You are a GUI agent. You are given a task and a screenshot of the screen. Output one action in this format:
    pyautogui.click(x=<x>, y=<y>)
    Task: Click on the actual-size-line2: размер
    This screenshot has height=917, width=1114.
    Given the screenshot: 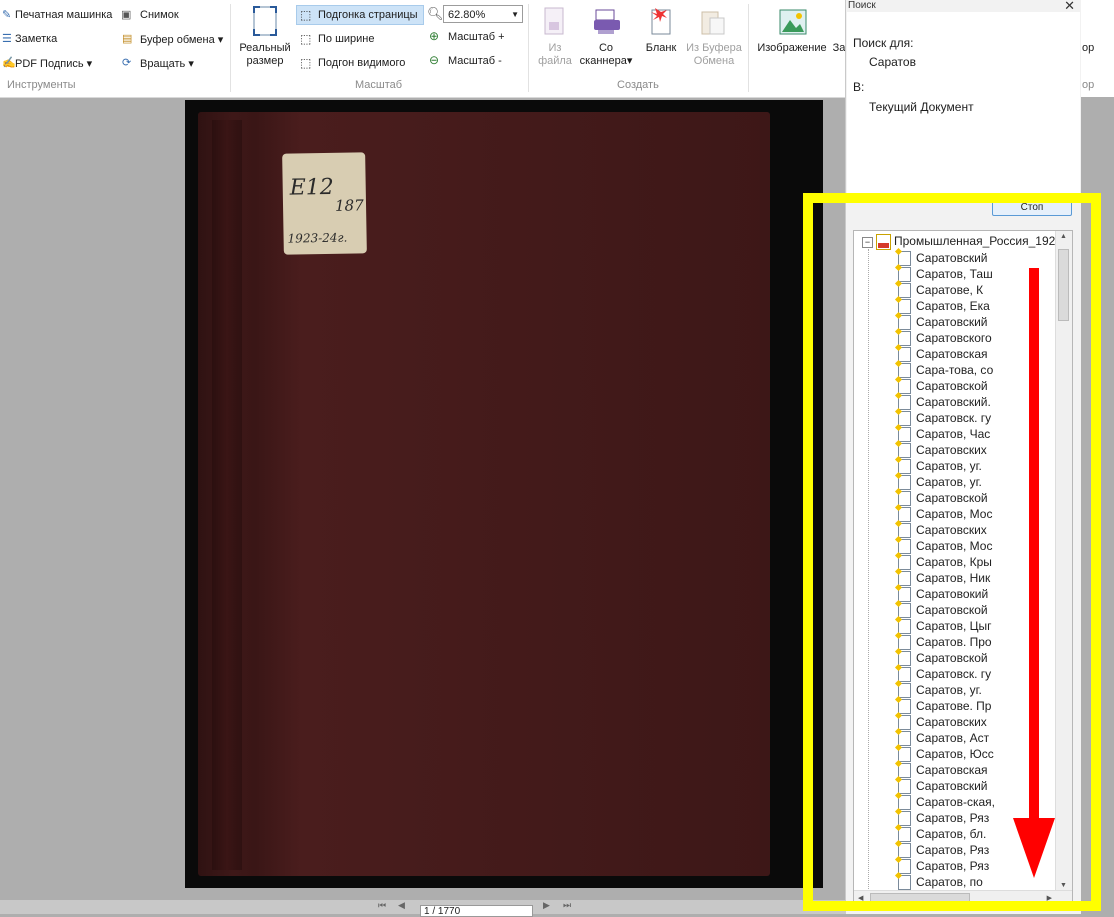 What is the action you would take?
    pyautogui.click(x=265, y=61)
    